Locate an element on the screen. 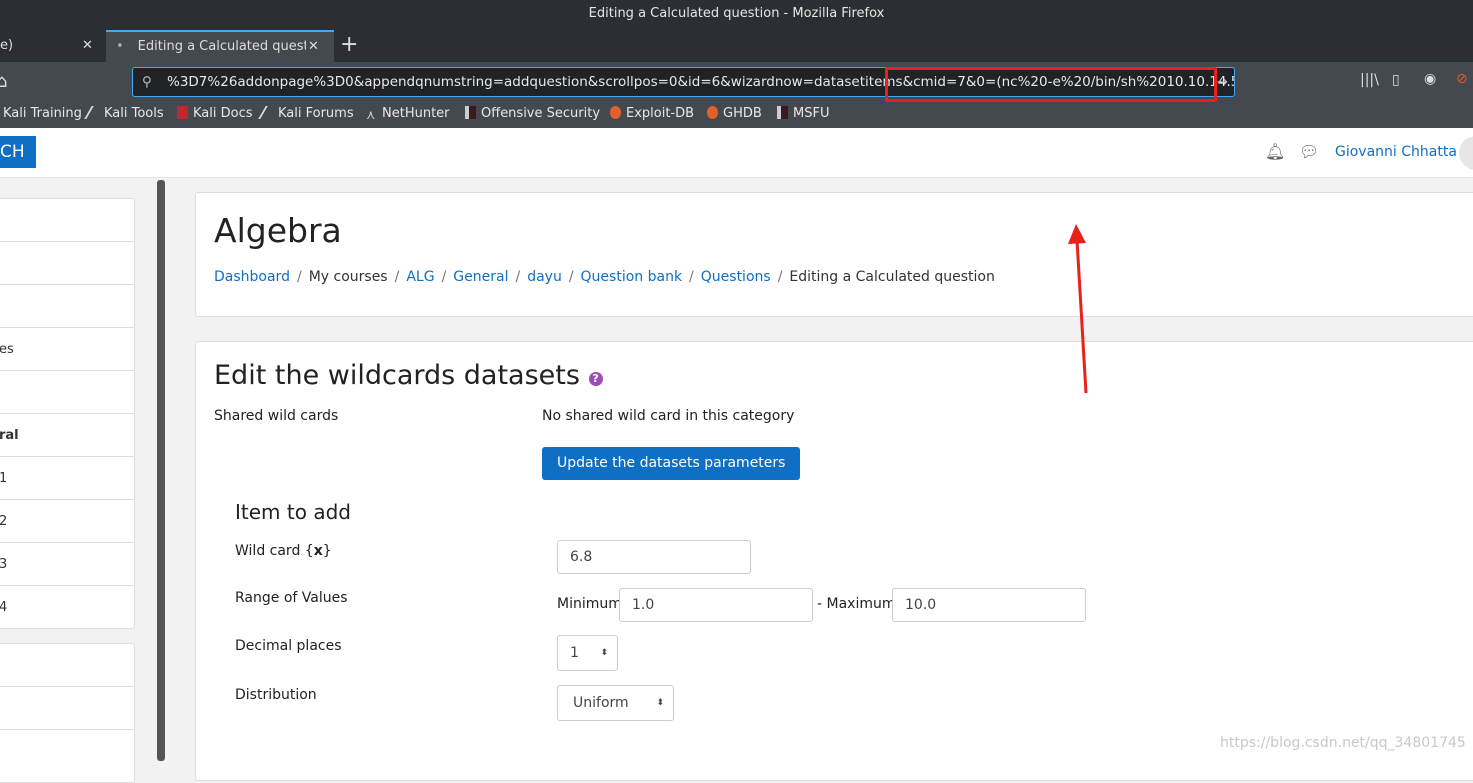  annotation-arrow-shaft is located at coordinates (1081, 316).